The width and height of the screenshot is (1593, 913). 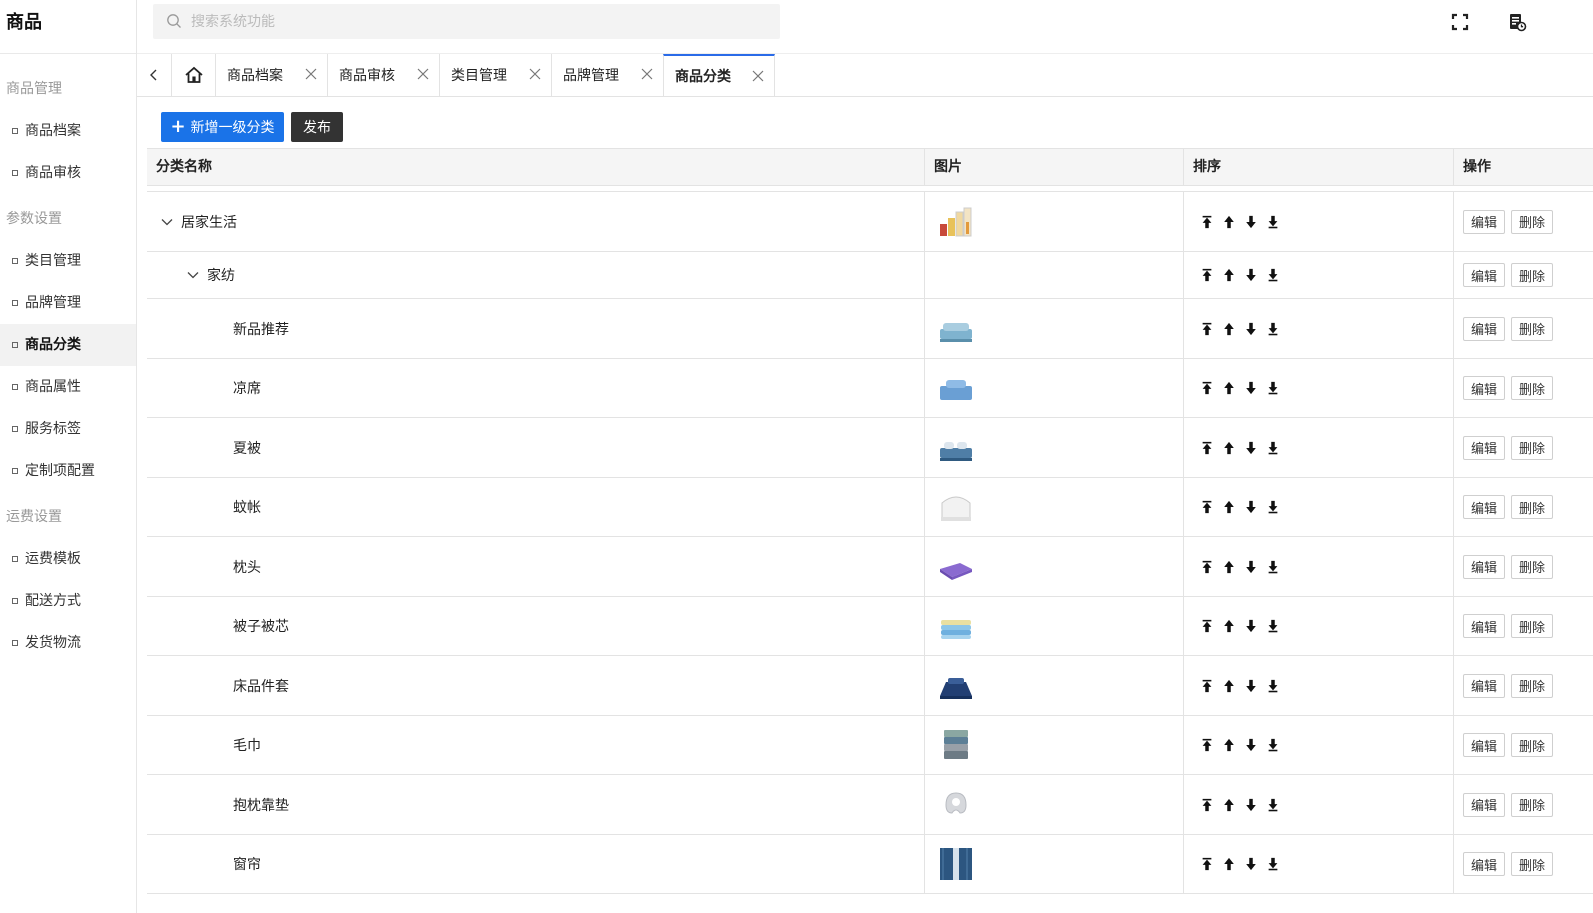 What do you see at coordinates (719, 75) in the screenshot?
I see `tab: 商品分类` at bounding box center [719, 75].